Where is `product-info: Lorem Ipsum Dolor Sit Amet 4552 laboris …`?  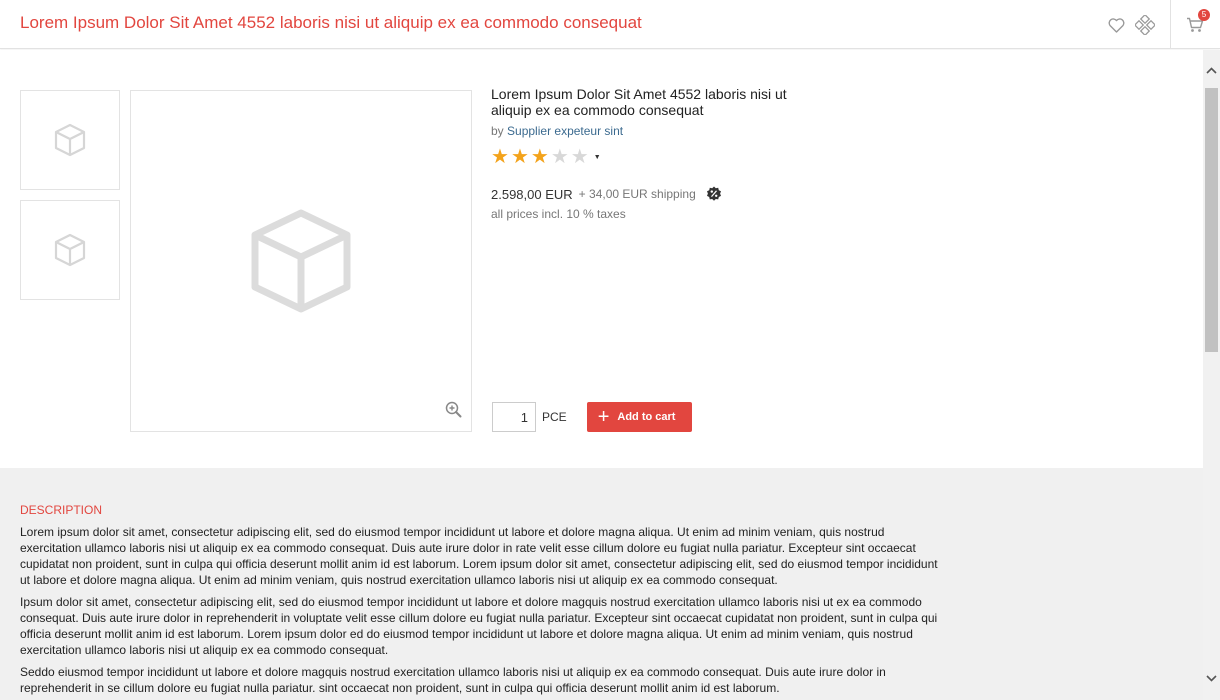
product-info: Lorem Ipsum Dolor Sit Amet 4552 laboris … is located at coordinates (651, 153).